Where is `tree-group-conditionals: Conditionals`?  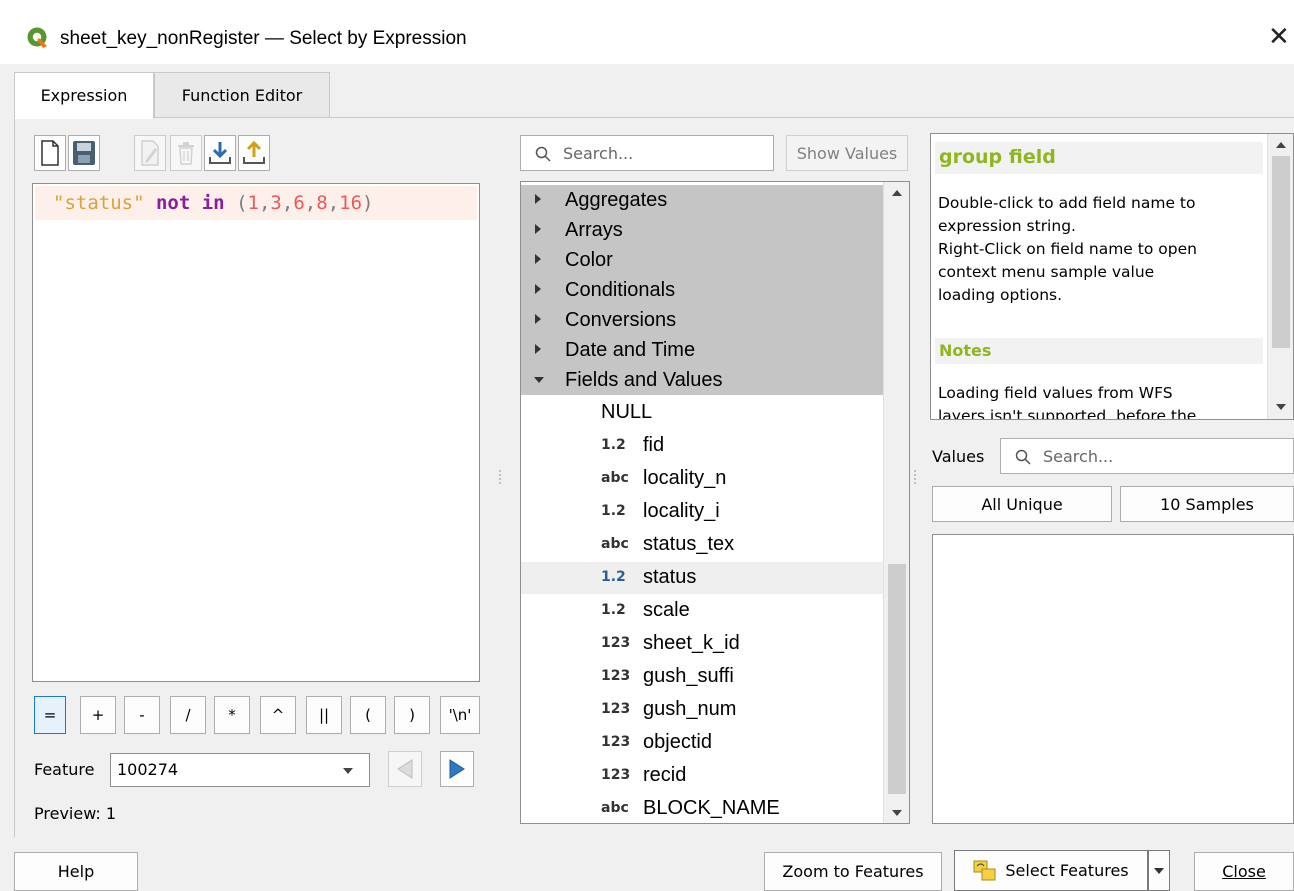
tree-group-conditionals: Conditionals is located at coordinates (702, 290).